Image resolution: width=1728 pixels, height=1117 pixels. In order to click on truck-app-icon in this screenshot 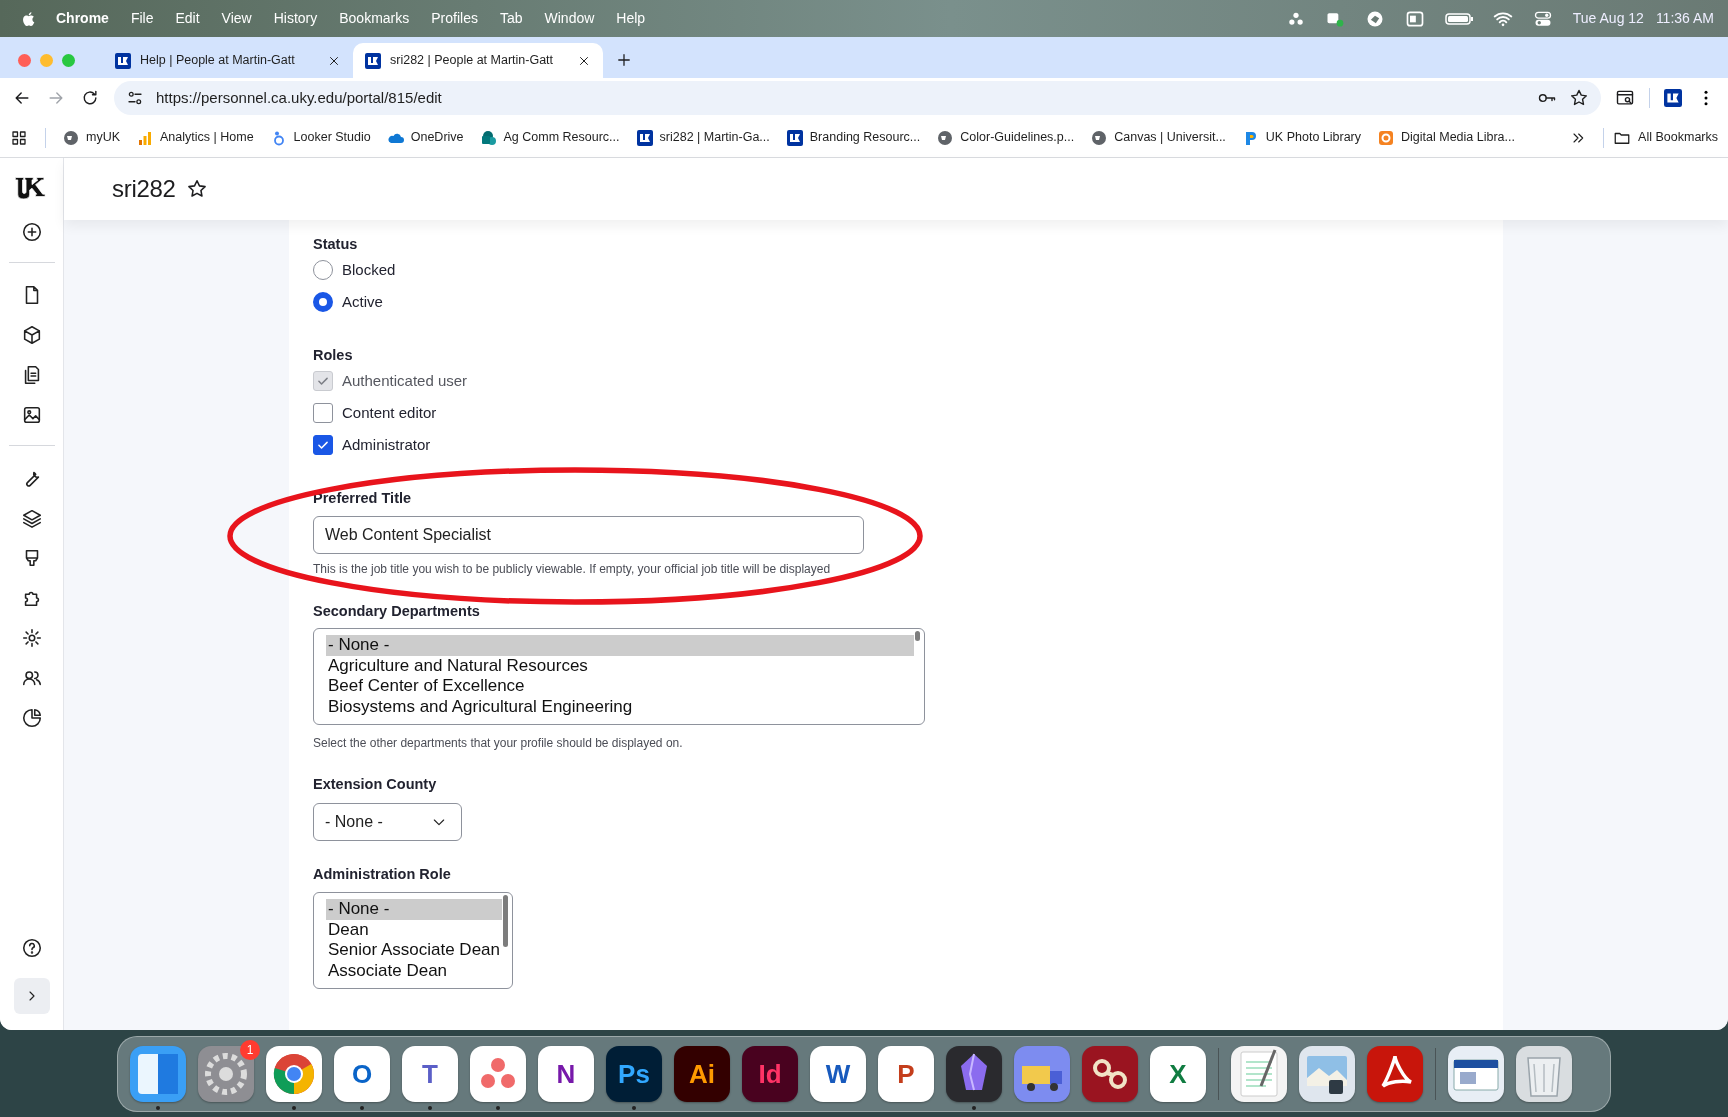, I will do `click(1042, 1074)`.